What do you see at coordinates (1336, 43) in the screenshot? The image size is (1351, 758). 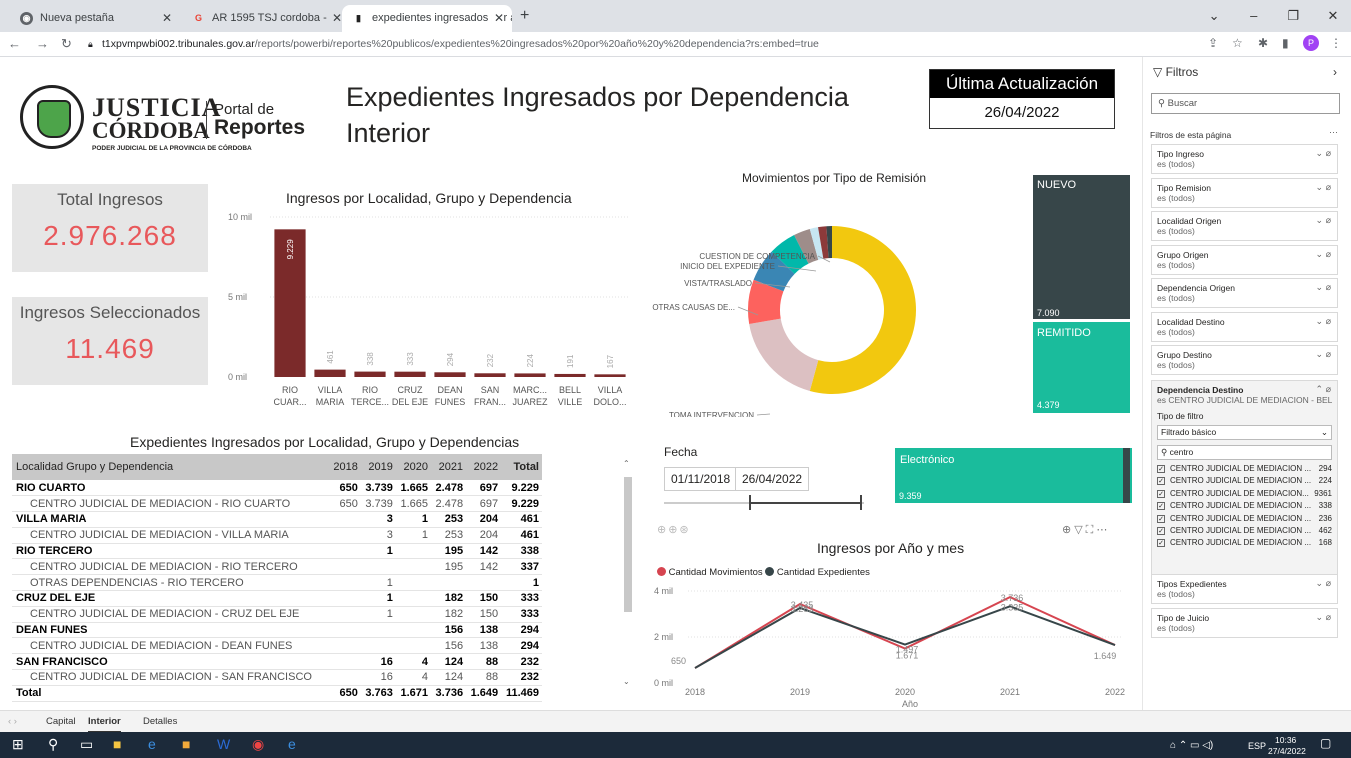 I see `menu-kebab-icon: ⋮` at bounding box center [1336, 43].